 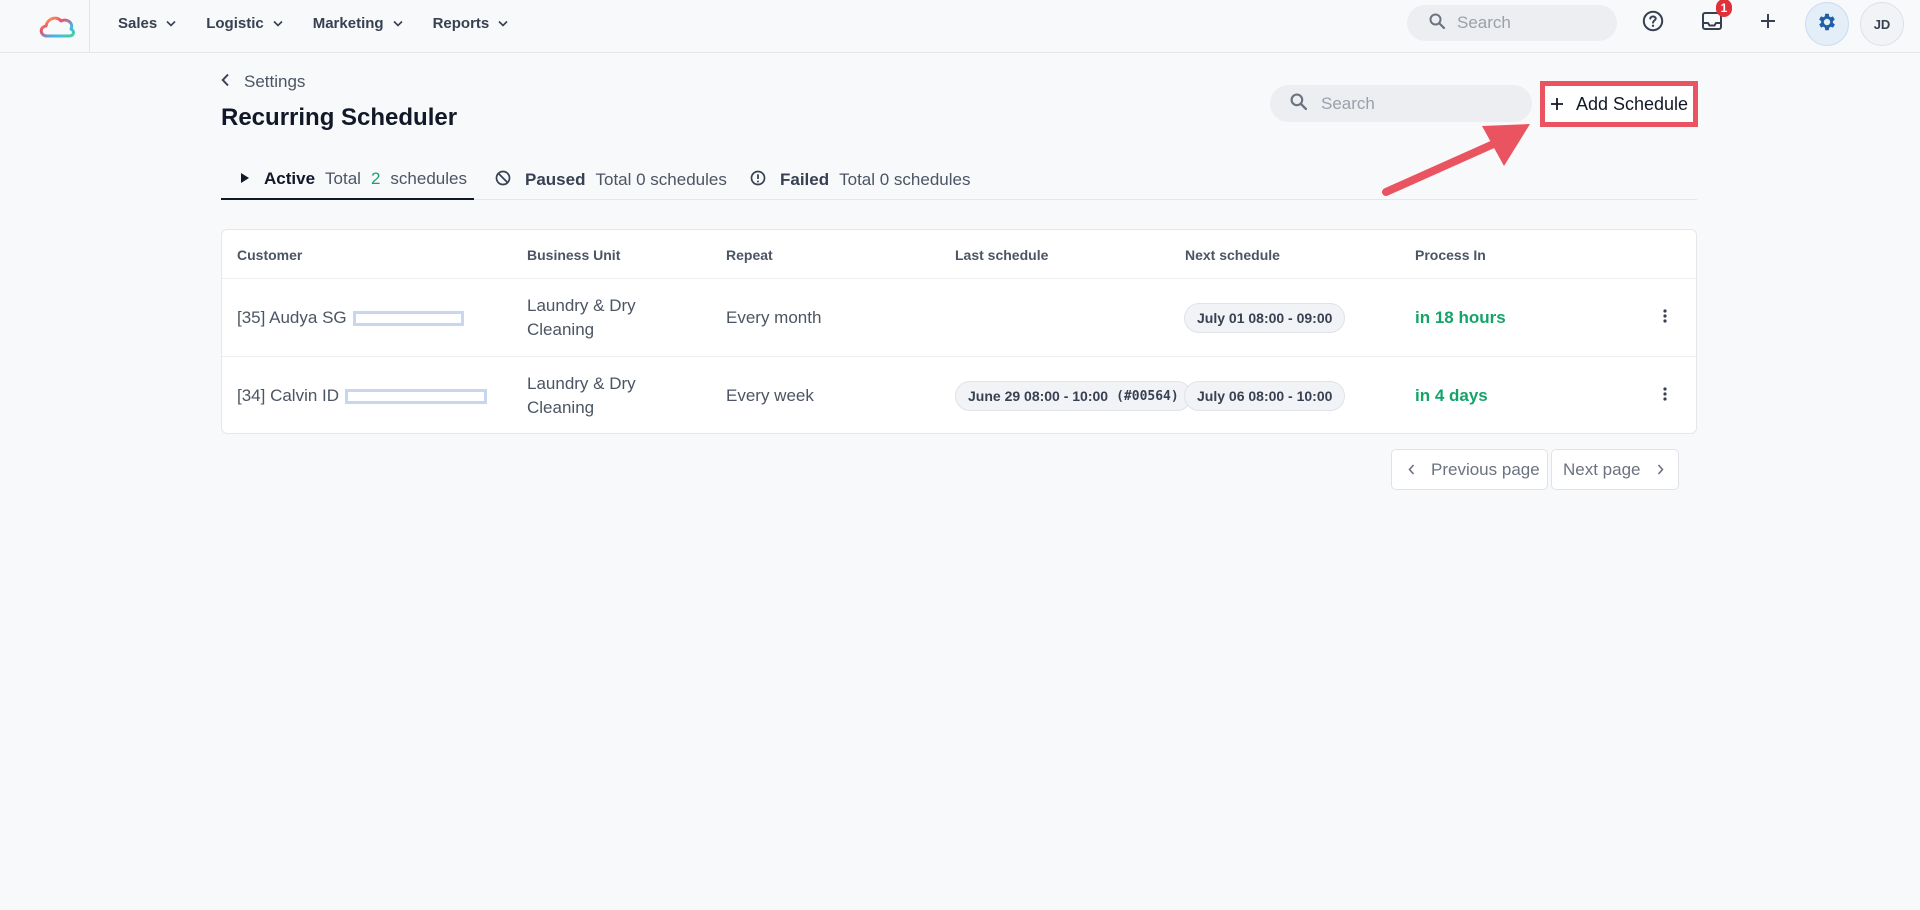 I want to click on chevron-right-icon, so click(x=1660, y=470).